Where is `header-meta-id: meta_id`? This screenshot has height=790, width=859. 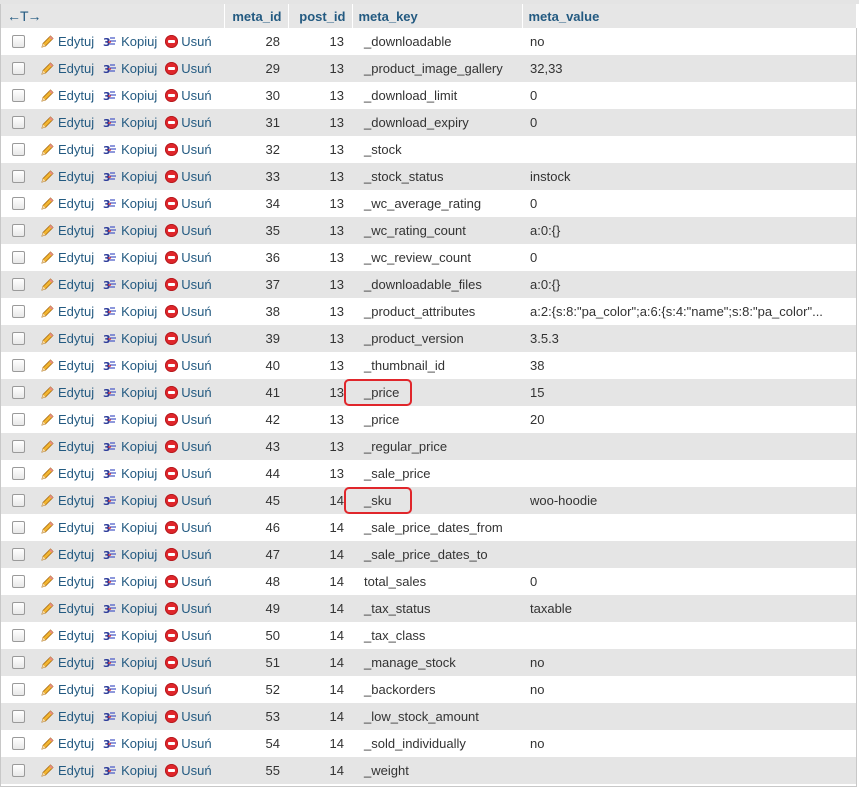 header-meta-id: meta_id is located at coordinates (256, 16).